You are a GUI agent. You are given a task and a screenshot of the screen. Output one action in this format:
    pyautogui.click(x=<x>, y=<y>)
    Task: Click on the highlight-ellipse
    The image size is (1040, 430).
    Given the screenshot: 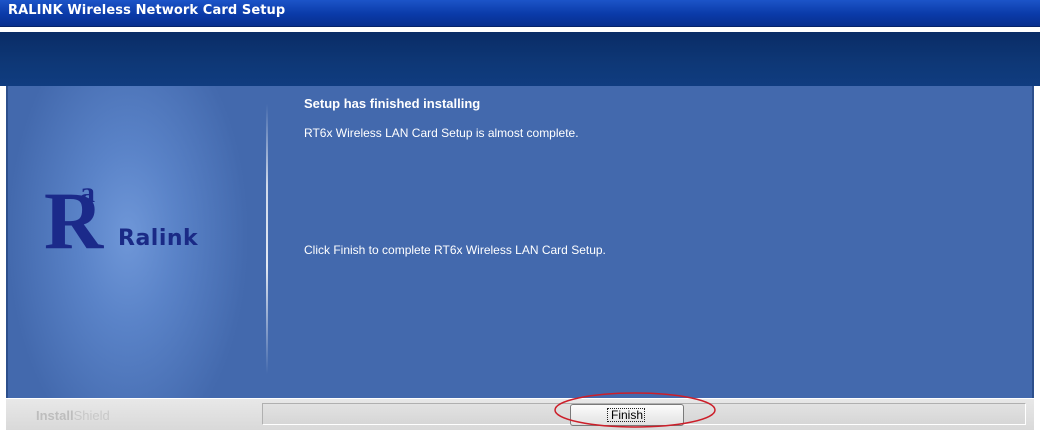 What is the action you would take?
    pyautogui.click(x=635, y=410)
    